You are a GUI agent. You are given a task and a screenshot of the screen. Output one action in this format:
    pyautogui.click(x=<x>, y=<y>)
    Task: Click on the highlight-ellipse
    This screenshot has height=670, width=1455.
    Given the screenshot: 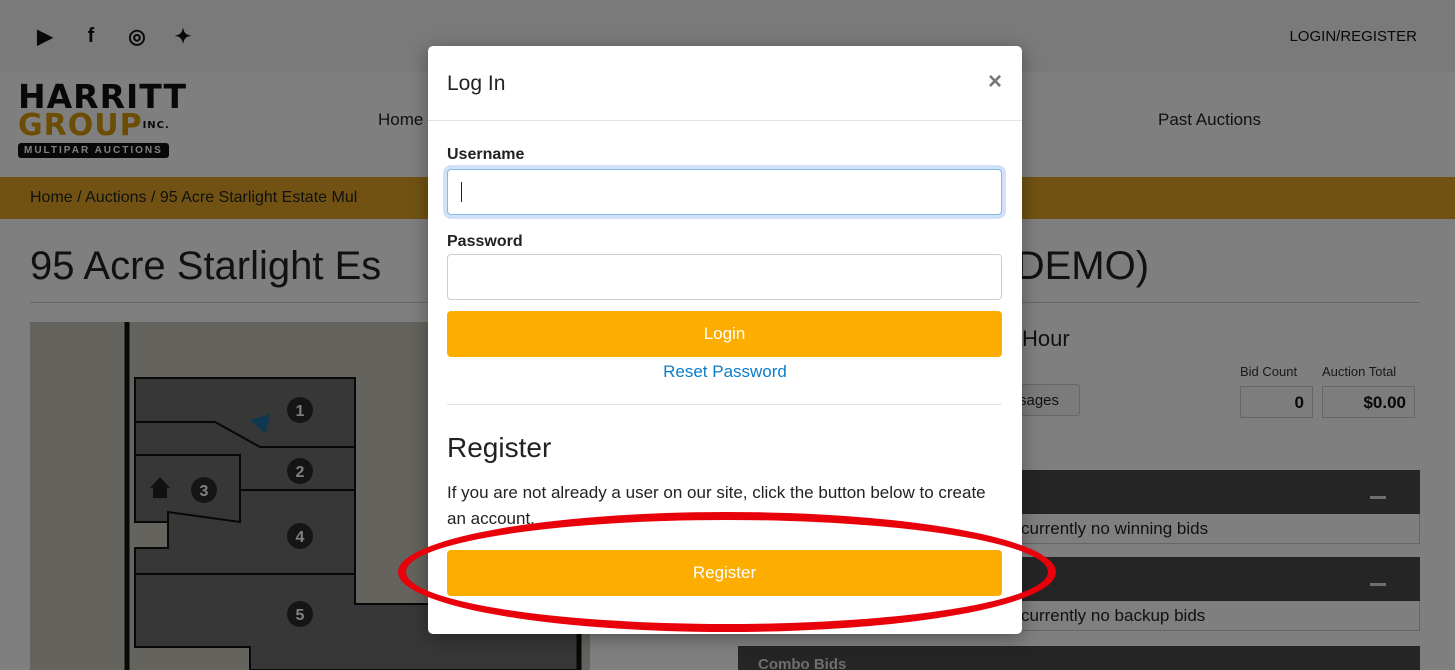 What is the action you would take?
    pyautogui.click(x=727, y=572)
    